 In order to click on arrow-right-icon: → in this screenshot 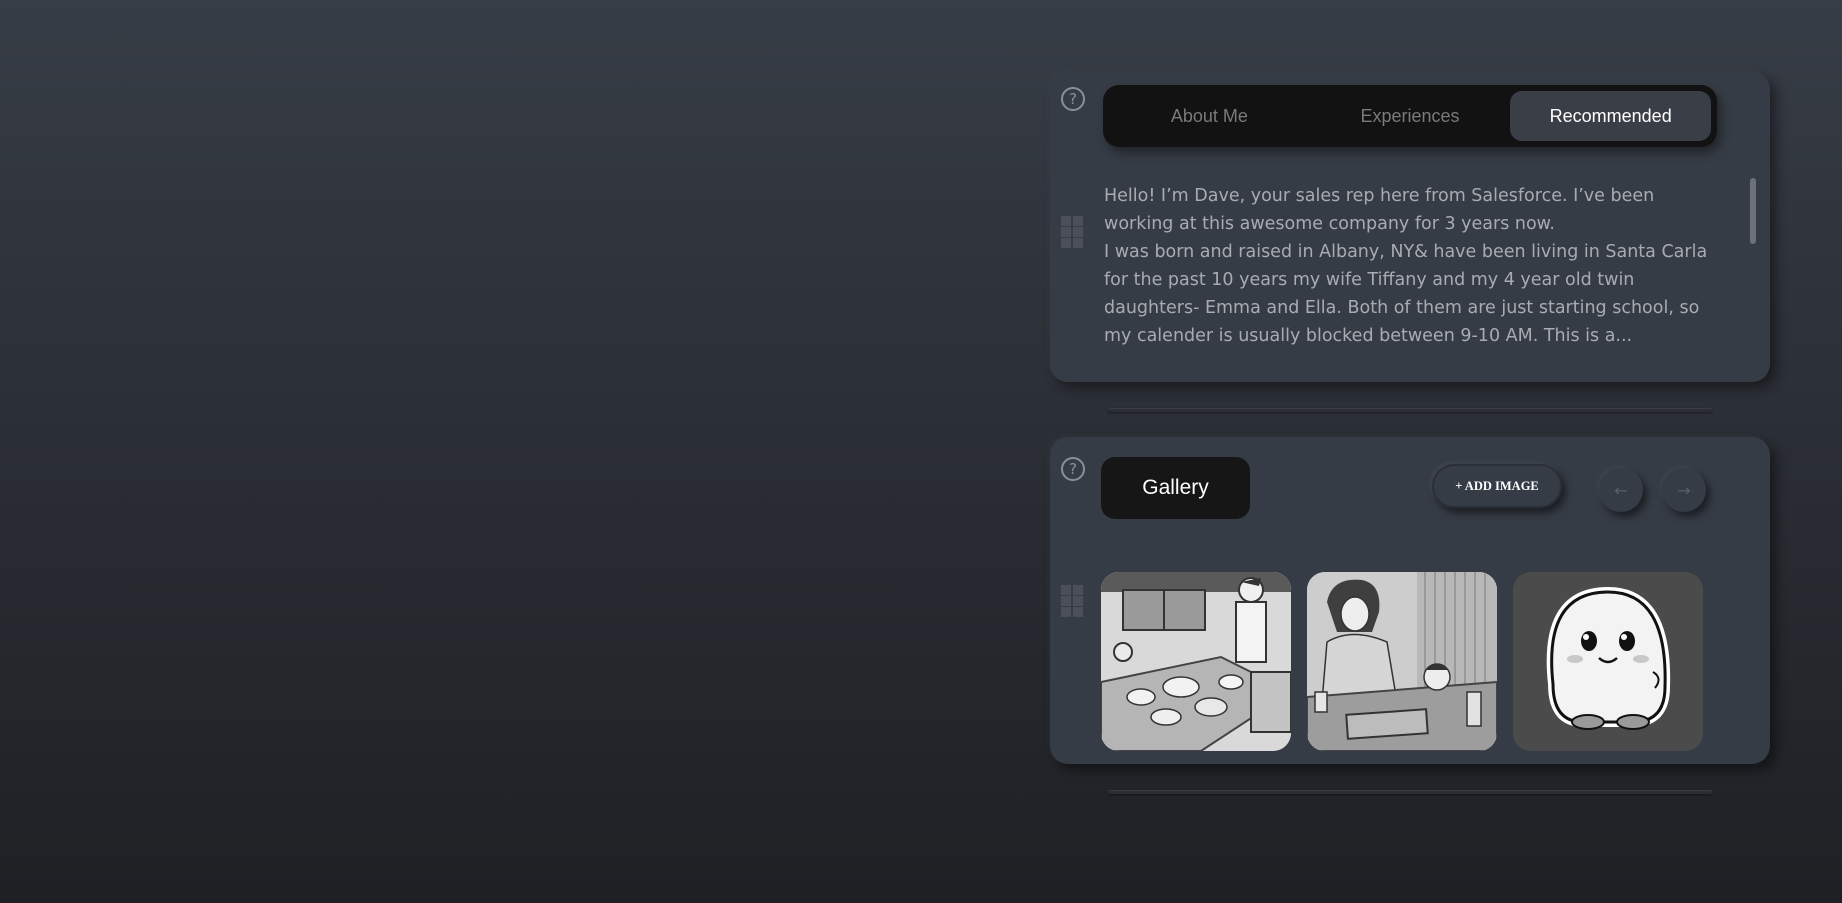, I will do `click(1684, 490)`.